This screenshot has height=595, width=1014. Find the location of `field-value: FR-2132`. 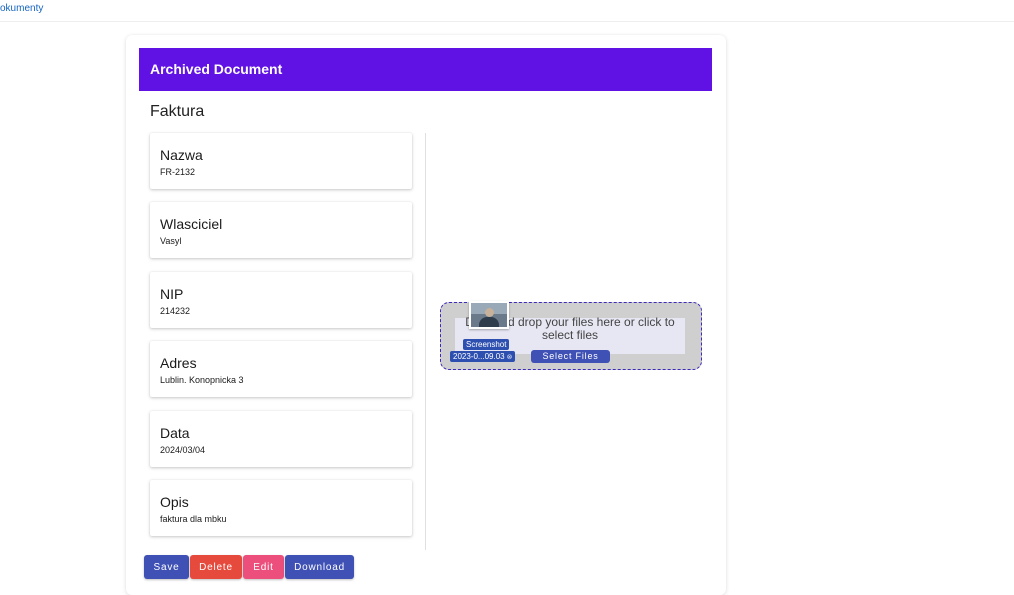

field-value: FR-2132 is located at coordinates (178, 172).